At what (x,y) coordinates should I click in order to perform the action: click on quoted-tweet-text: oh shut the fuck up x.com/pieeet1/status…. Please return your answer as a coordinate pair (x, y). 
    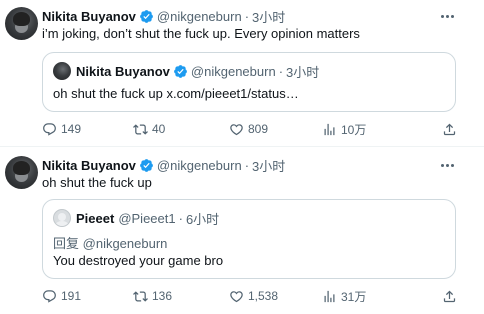
    Looking at the image, I should click on (176, 93).